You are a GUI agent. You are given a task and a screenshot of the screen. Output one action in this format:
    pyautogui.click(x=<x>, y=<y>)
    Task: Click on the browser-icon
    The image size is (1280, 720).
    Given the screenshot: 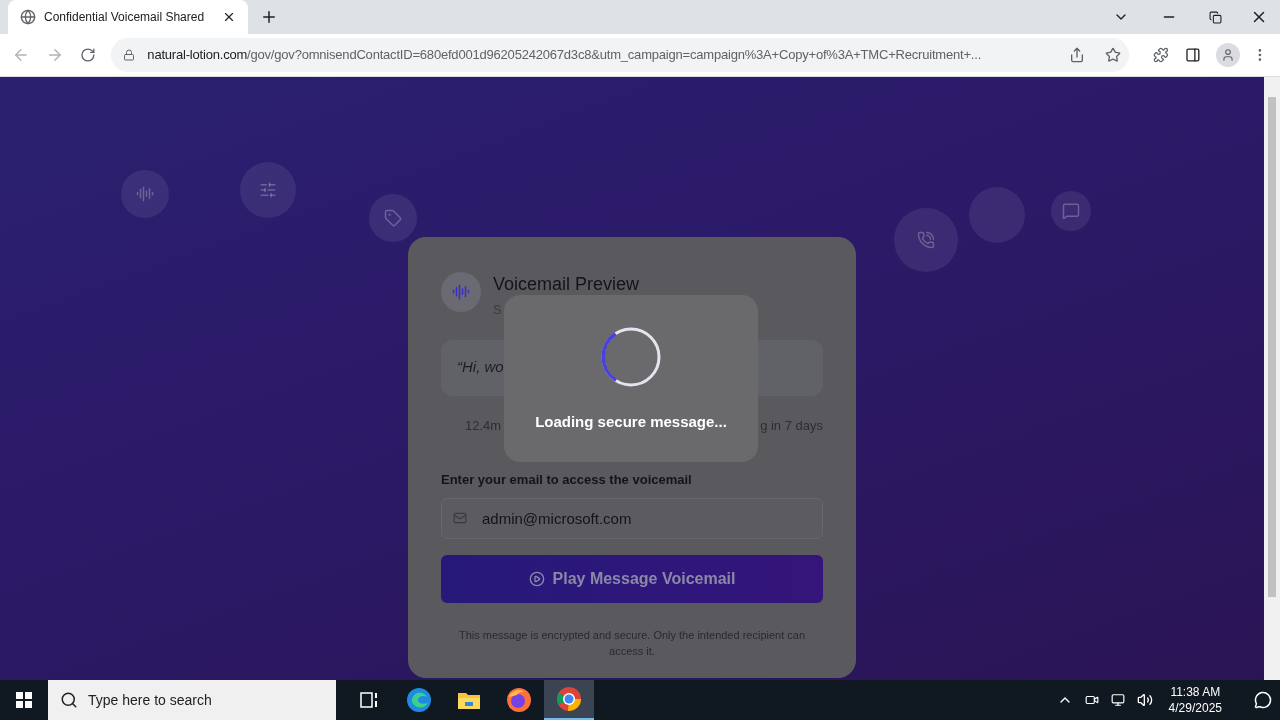 What is the action you would take?
    pyautogui.click(x=569, y=700)
    